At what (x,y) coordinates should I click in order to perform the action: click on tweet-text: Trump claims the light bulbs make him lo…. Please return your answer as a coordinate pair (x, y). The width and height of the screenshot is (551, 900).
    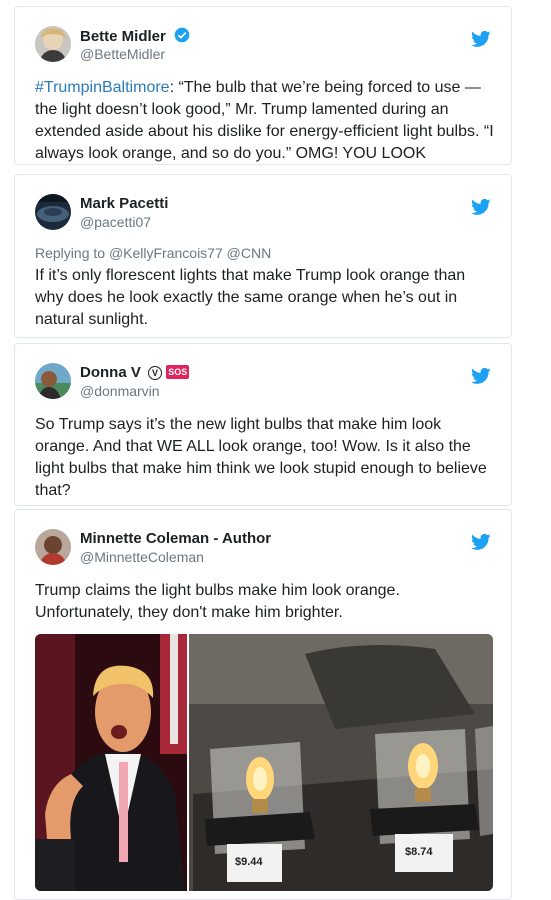
    Looking at the image, I should click on (217, 601).